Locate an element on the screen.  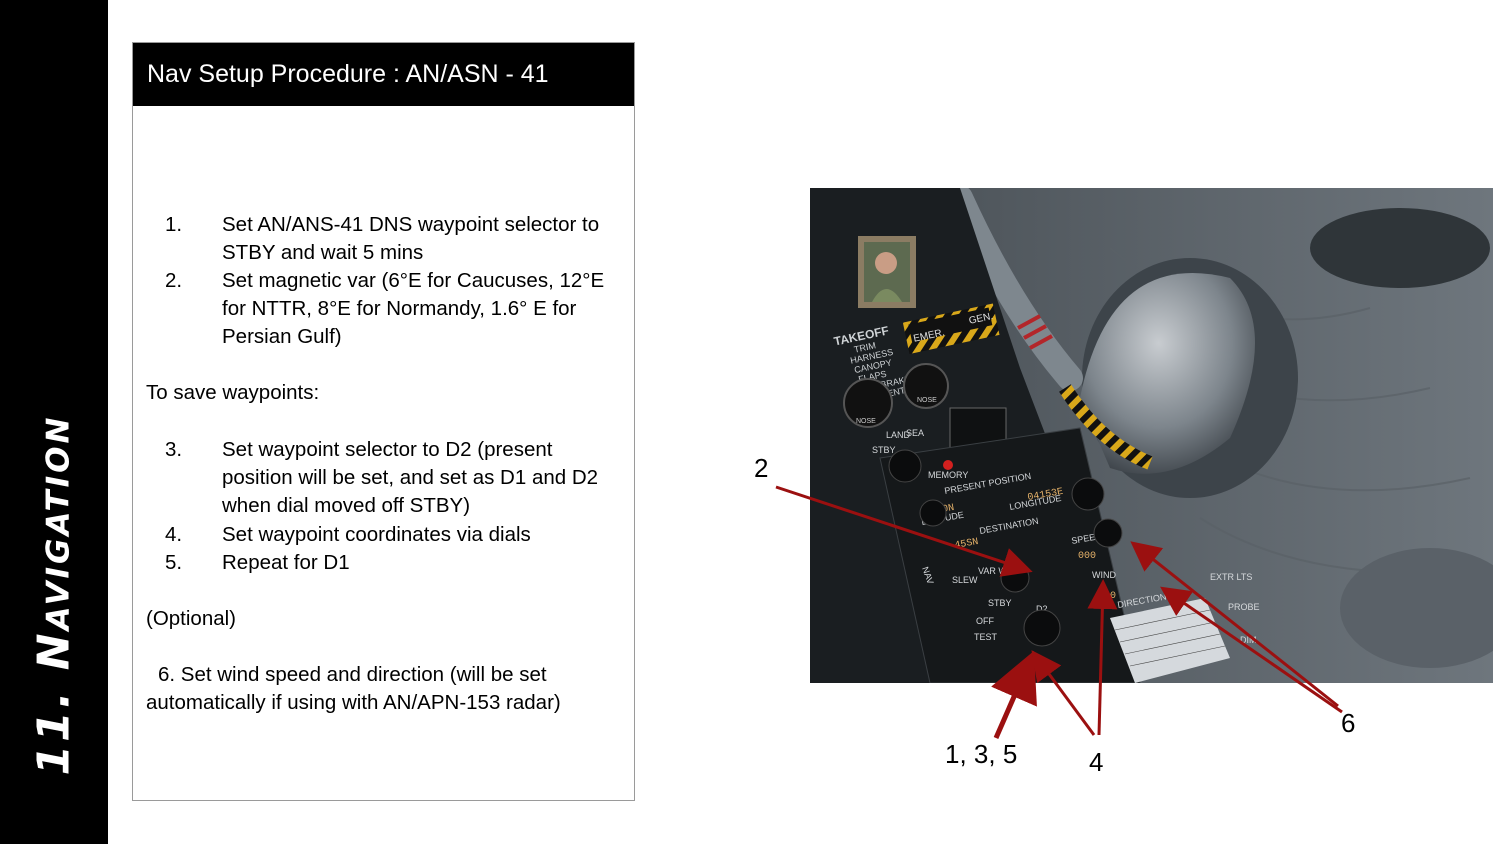
callout-arrows is located at coordinates (1059, 612).